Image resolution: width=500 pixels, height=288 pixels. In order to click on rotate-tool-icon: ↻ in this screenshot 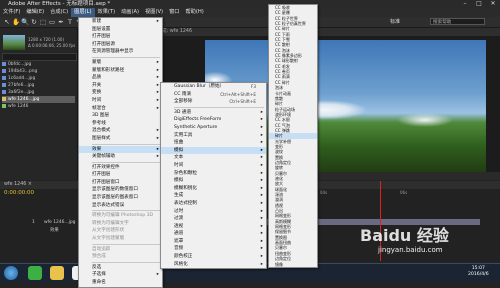, I will do `click(34, 22)`.